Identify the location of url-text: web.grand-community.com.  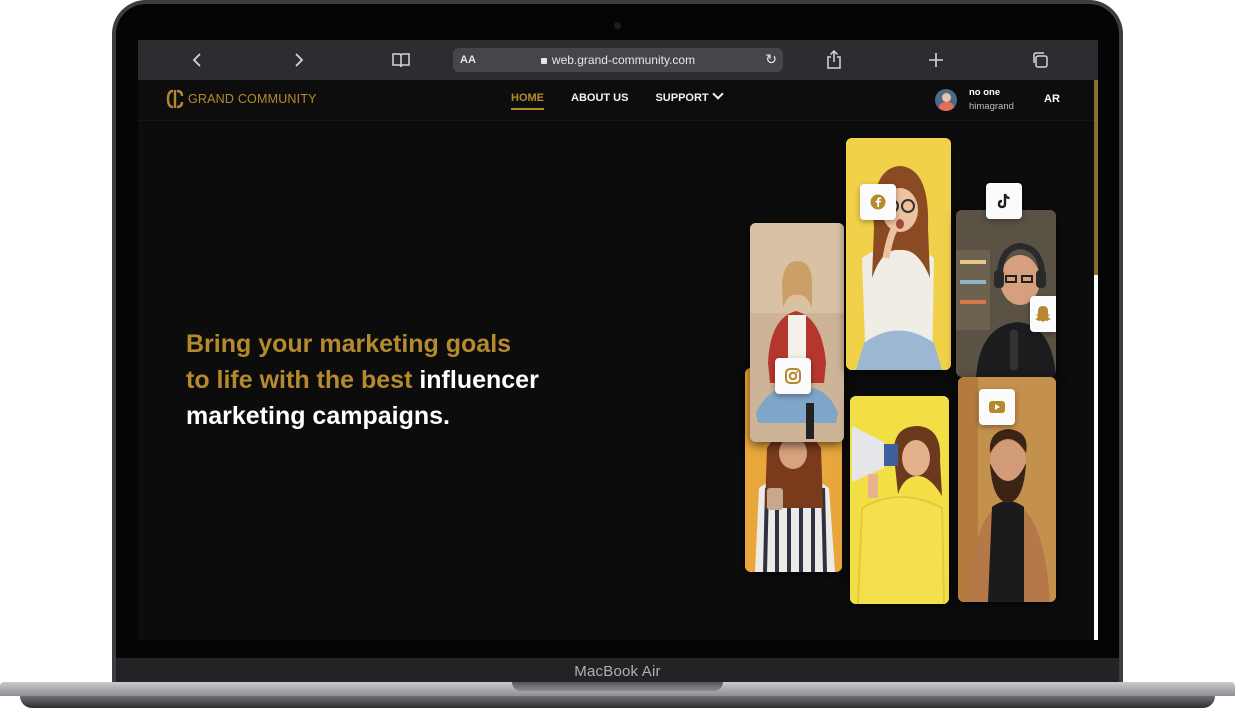
(623, 60).